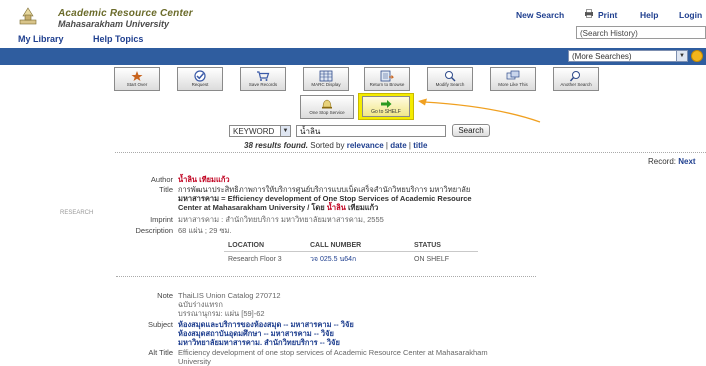  I want to click on description-value: 68 แผ่น ; 29 ซม., so click(205, 230).